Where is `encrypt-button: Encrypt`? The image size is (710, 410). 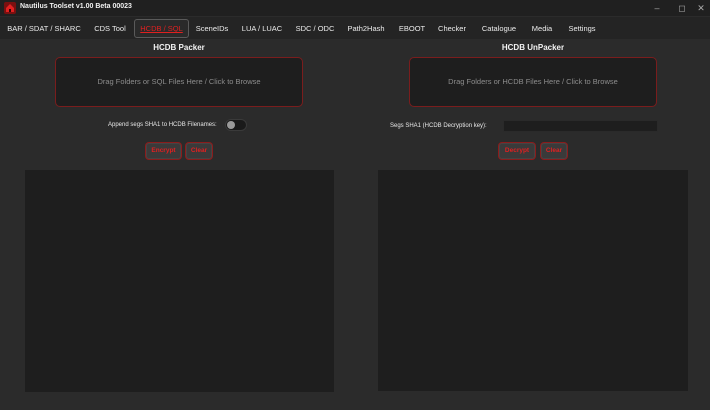
encrypt-button: Encrypt is located at coordinates (163, 151).